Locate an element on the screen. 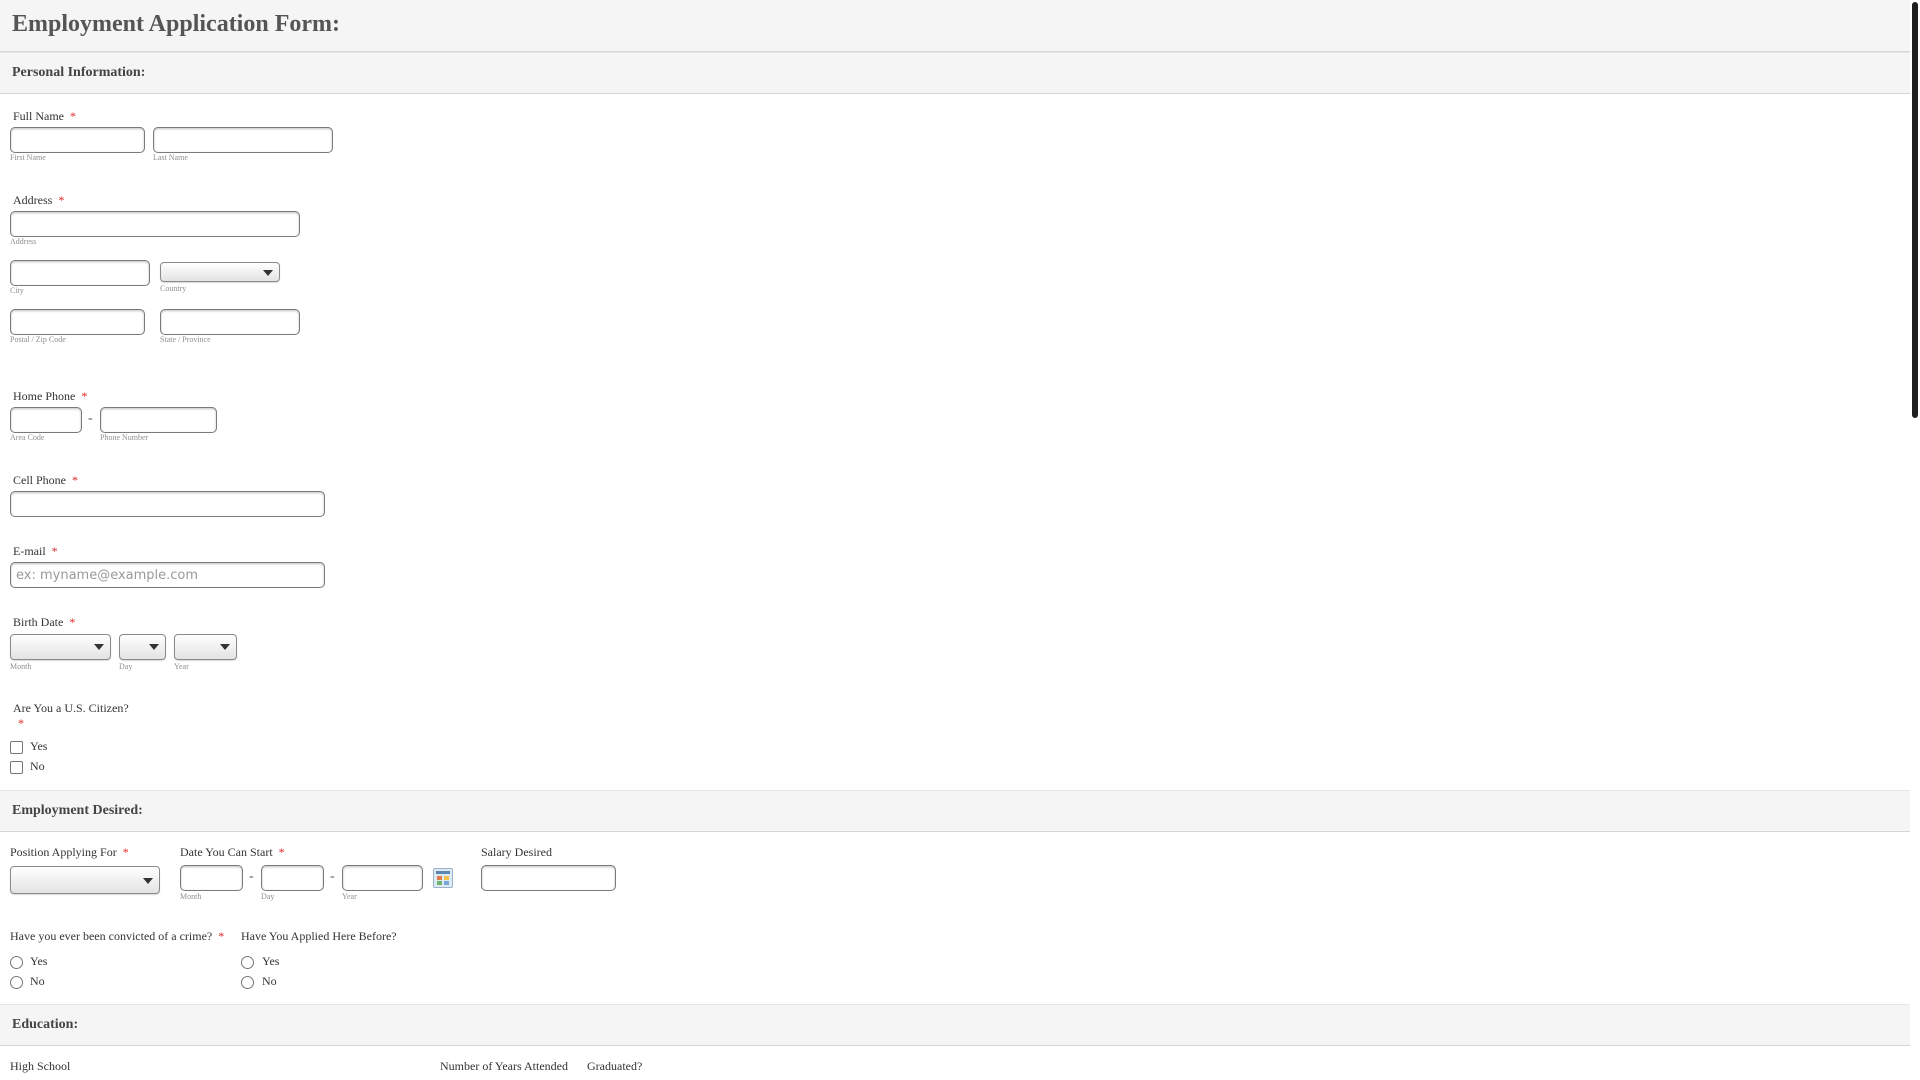 This screenshot has height=1080, width=1920. email-input is located at coordinates (167, 575).